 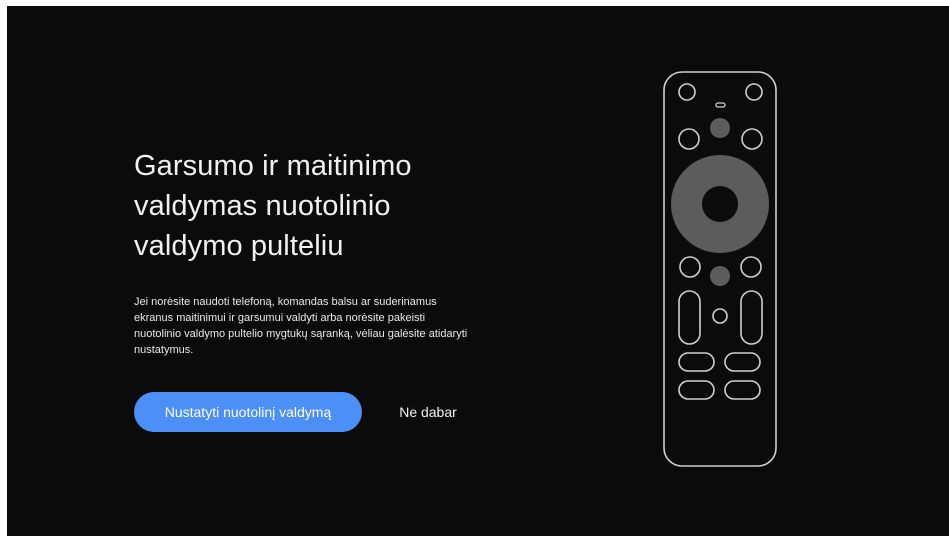 I want to click on dpad-center-icon, so click(x=720, y=204).